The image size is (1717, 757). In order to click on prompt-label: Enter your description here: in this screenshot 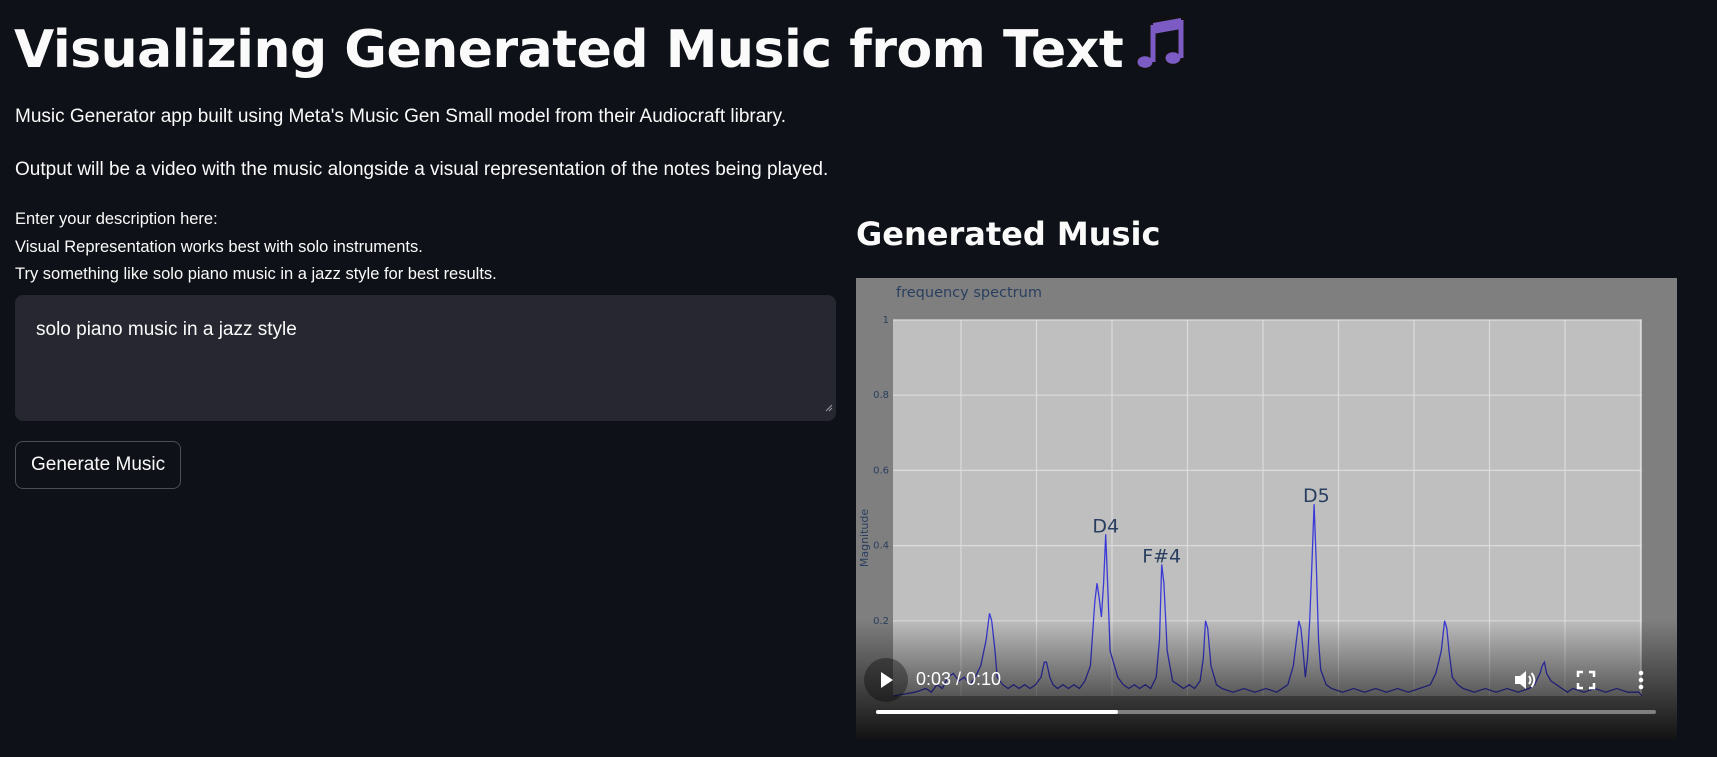, I will do `click(116, 219)`.